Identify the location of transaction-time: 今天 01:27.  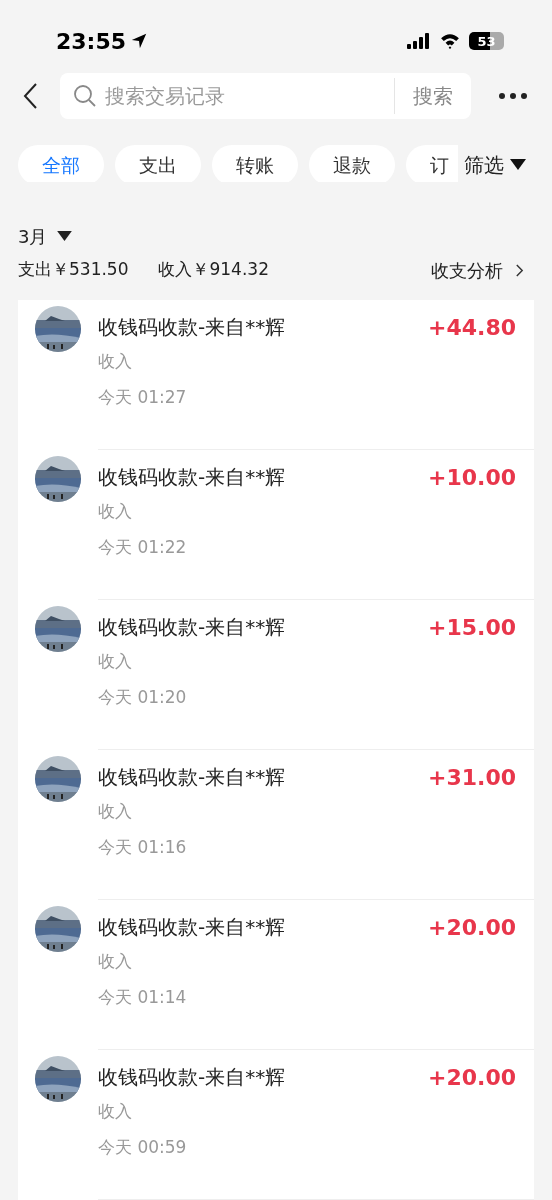
(142, 397).